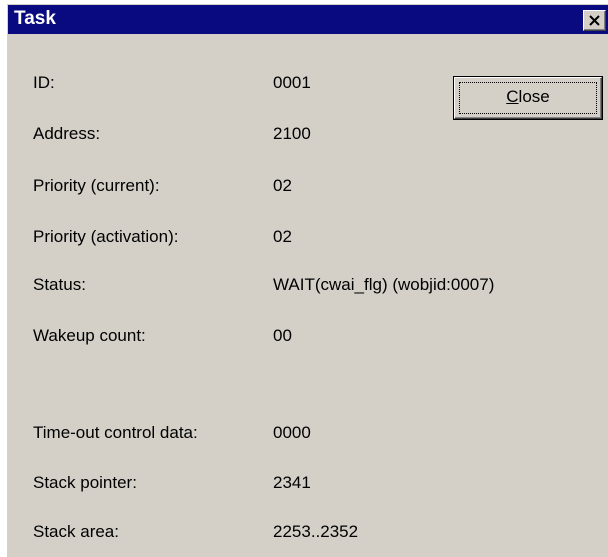 The height and width of the screenshot is (557, 608). What do you see at coordinates (292, 133) in the screenshot?
I see `address-value: 2100` at bounding box center [292, 133].